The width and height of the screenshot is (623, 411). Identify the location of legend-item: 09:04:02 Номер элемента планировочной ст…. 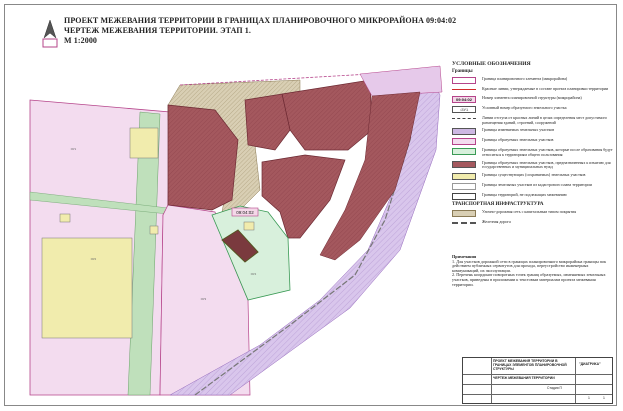
(534, 100).